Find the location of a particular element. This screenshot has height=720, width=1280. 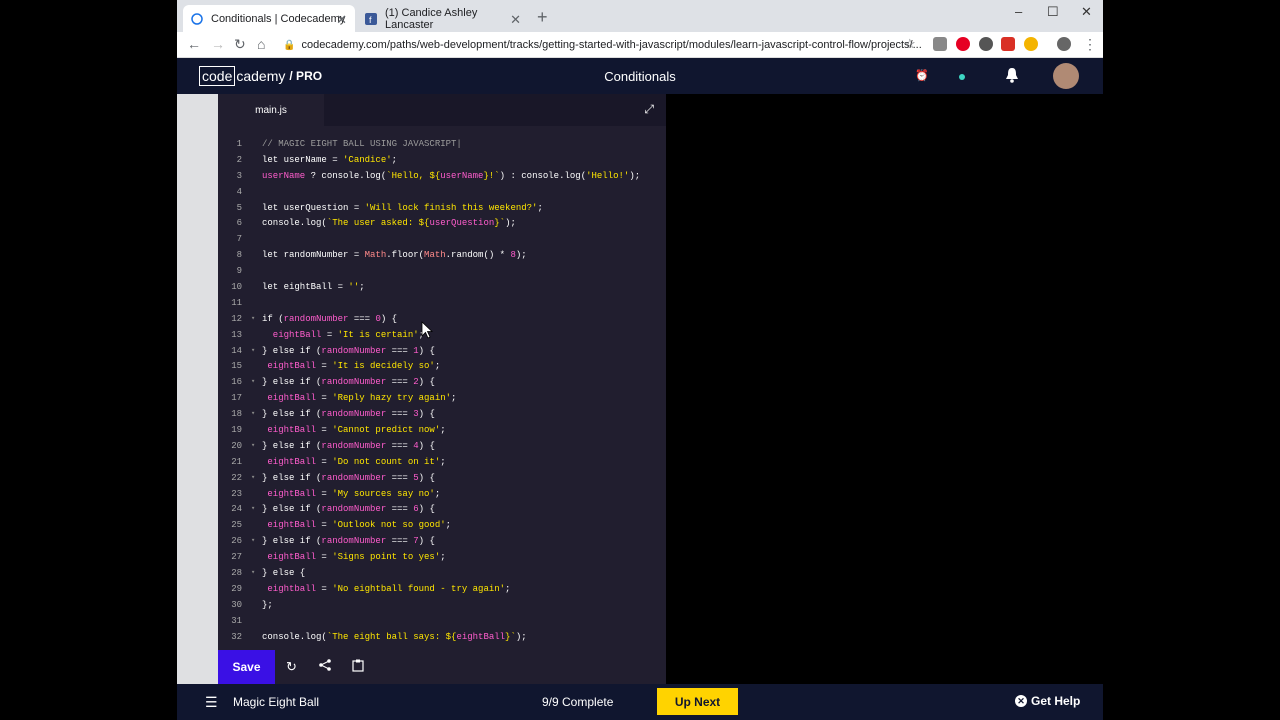

code-line: 14 ▾} else if (randomNumber === 1) { is located at coordinates (442, 352).